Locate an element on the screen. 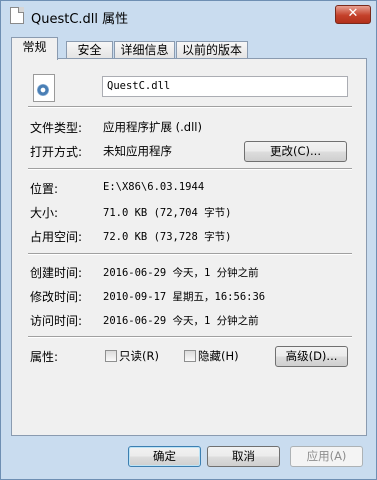 This screenshot has width=377, height=480. file-type-label: 文件类型: is located at coordinates (56, 128).